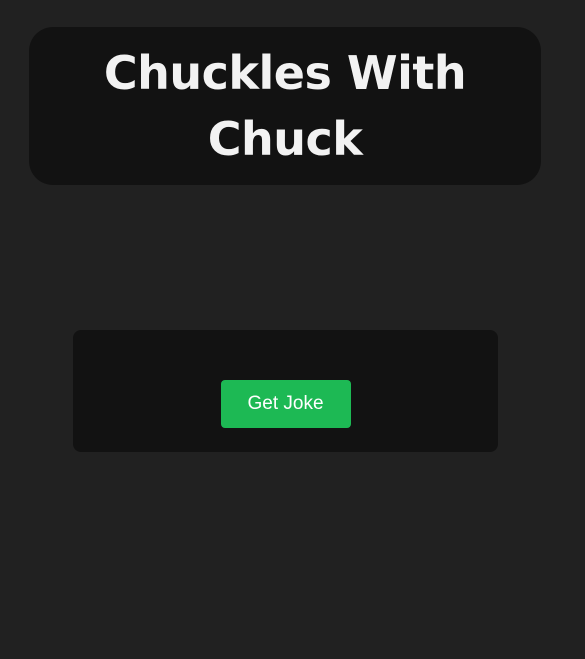 This screenshot has width=585, height=659. I want to click on page-title: Chuckles With Chuck, so click(285, 106).